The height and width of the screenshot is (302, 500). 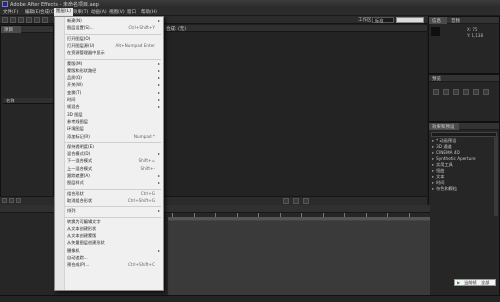 What do you see at coordinates (436, 79) in the screenshot?
I see `preview-panel-title: 预览` at bounding box center [436, 79].